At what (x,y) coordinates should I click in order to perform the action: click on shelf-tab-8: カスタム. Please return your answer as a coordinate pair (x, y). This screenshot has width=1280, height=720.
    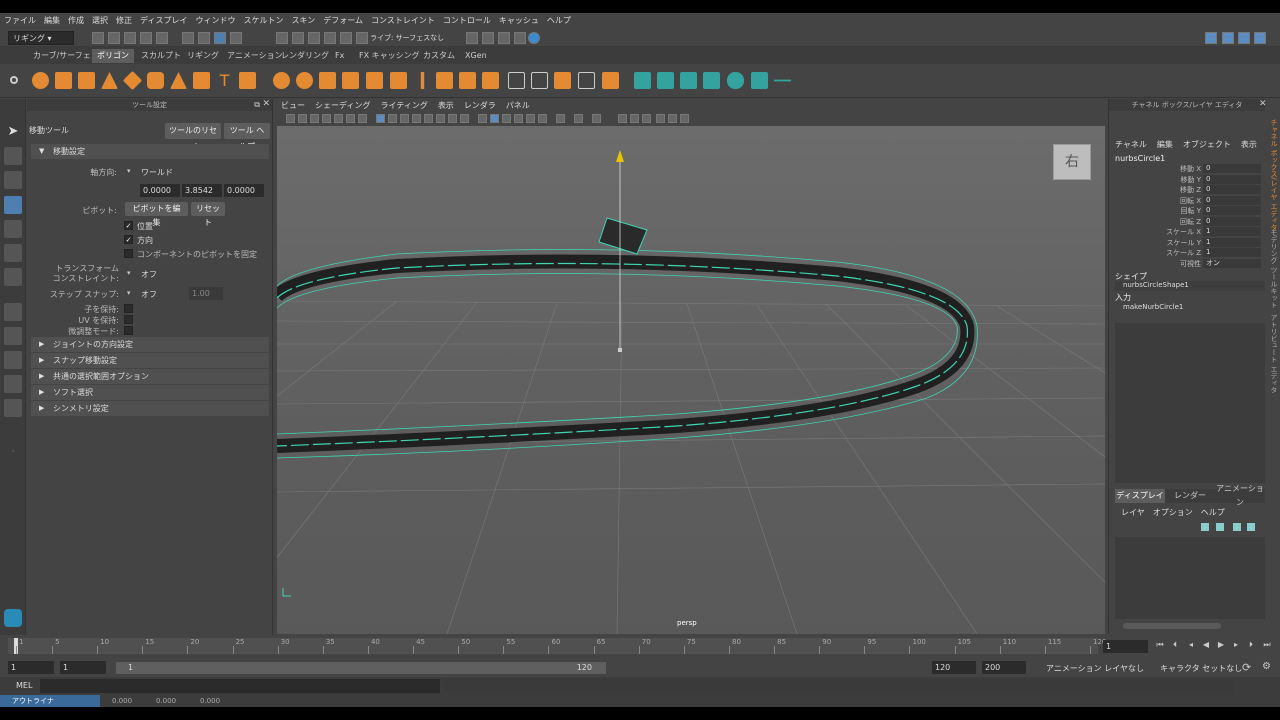
    Looking at the image, I should click on (439, 56).